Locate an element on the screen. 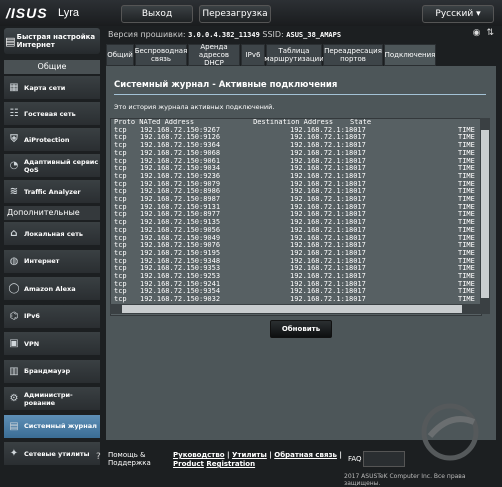 The width and height of the screenshot is (502, 487). sidebar-item-g-4: ≋ Traffic Analyzer is located at coordinates (52, 192).